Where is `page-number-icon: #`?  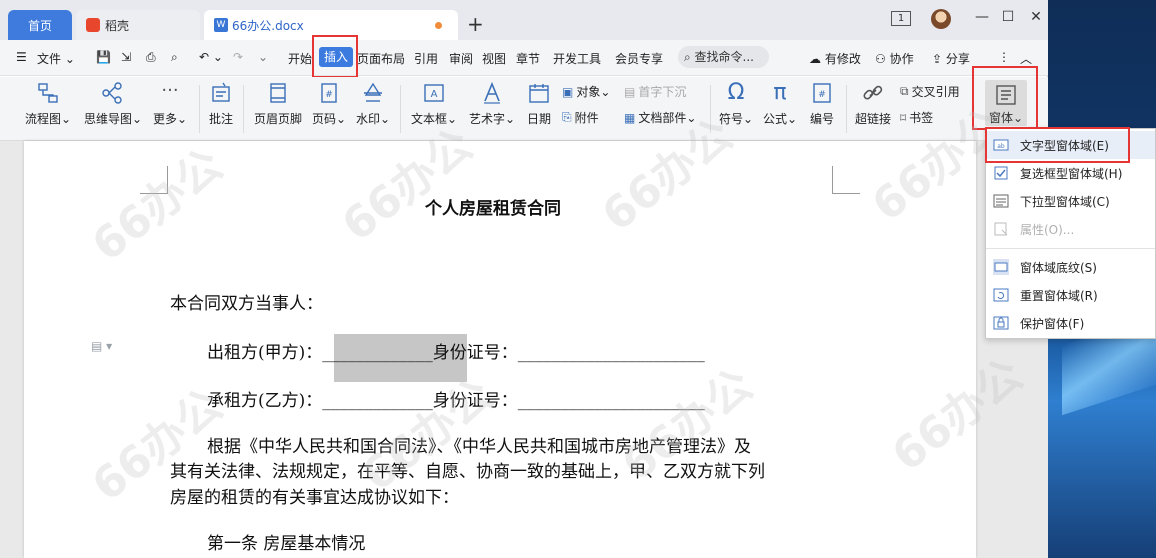 page-number-icon: # is located at coordinates (329, 93).